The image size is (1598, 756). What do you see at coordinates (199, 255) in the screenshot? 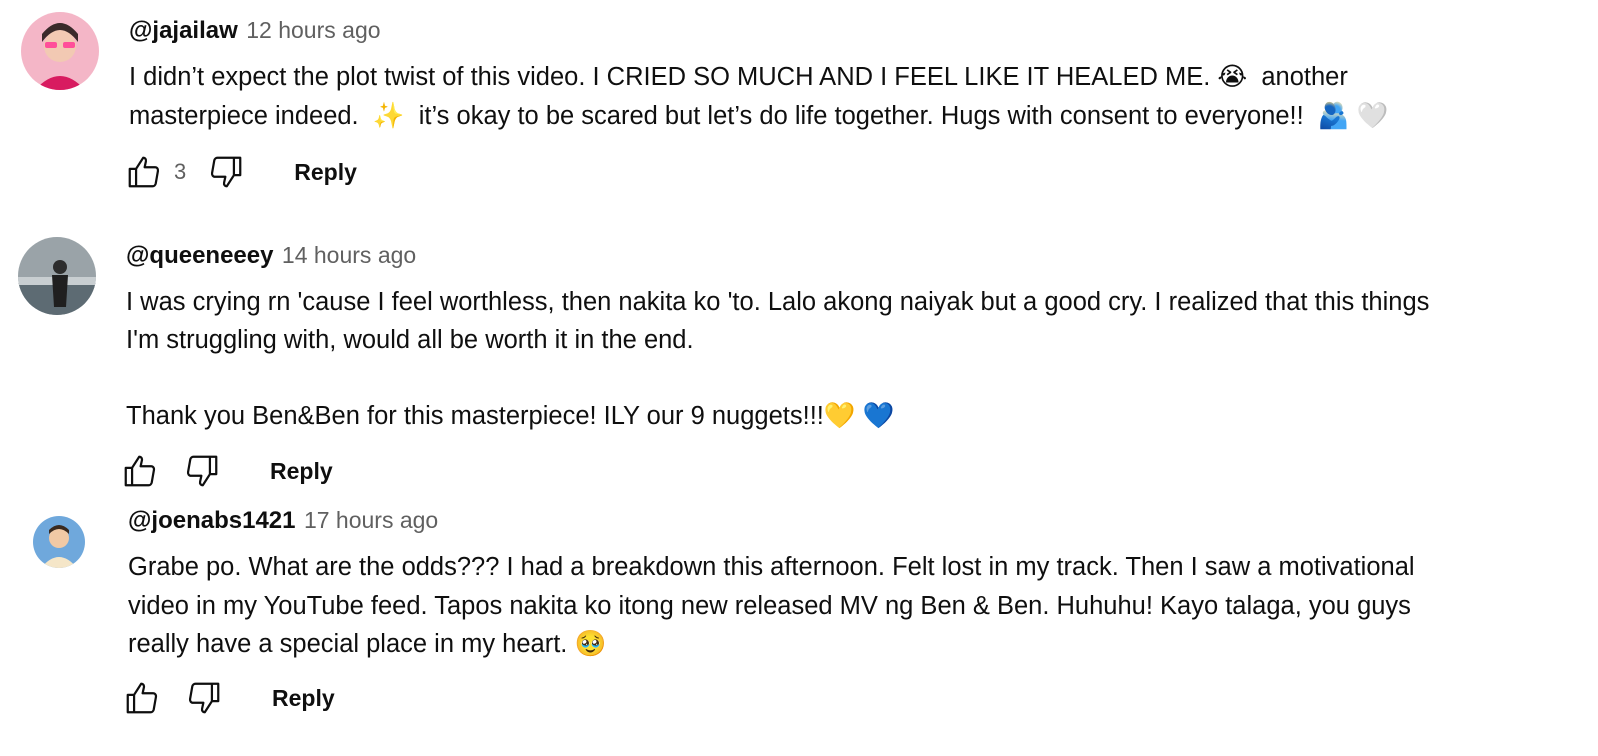
I see `author-name: @queeneeey` at bounding box center [199, 255].